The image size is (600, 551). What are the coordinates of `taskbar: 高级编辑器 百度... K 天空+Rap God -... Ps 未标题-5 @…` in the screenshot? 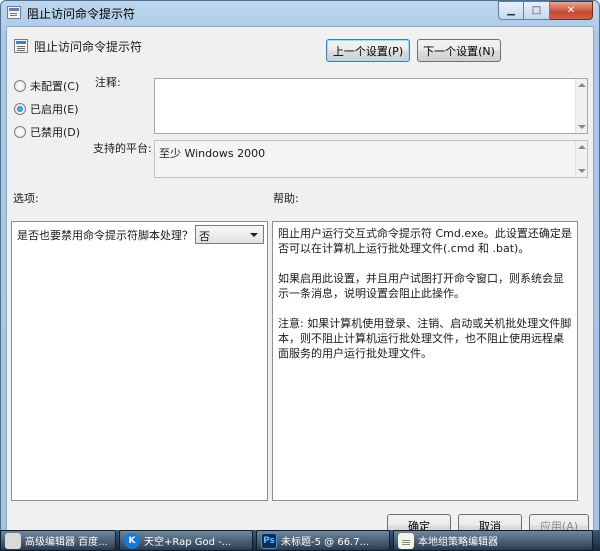 It's located at (300, 540).